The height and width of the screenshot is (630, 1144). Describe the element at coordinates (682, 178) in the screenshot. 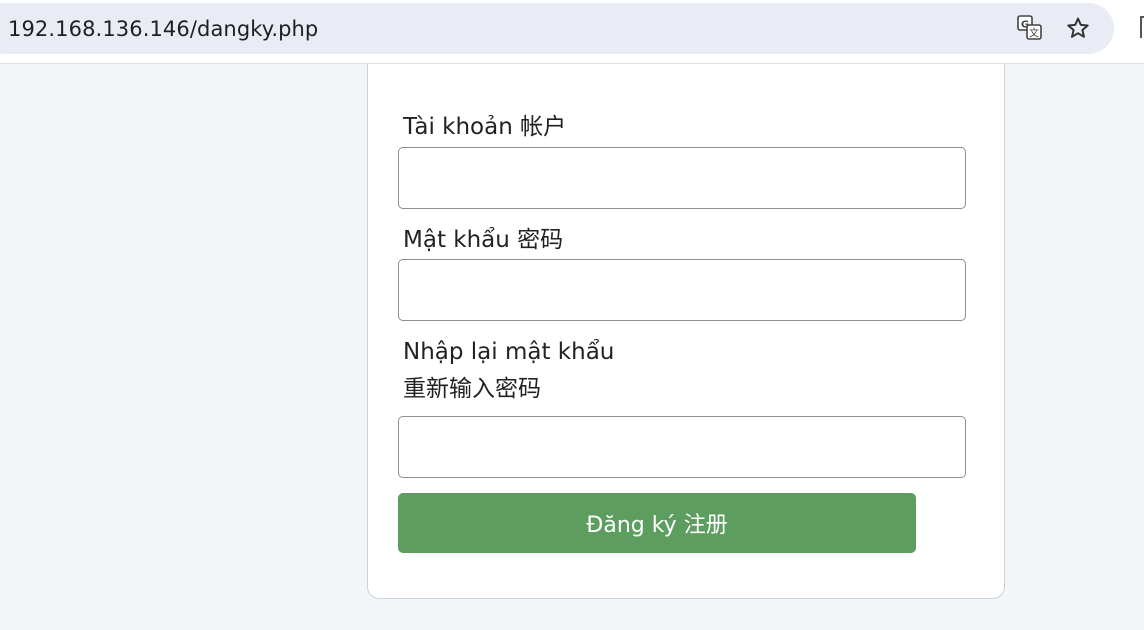

I see `username-input` at that location.